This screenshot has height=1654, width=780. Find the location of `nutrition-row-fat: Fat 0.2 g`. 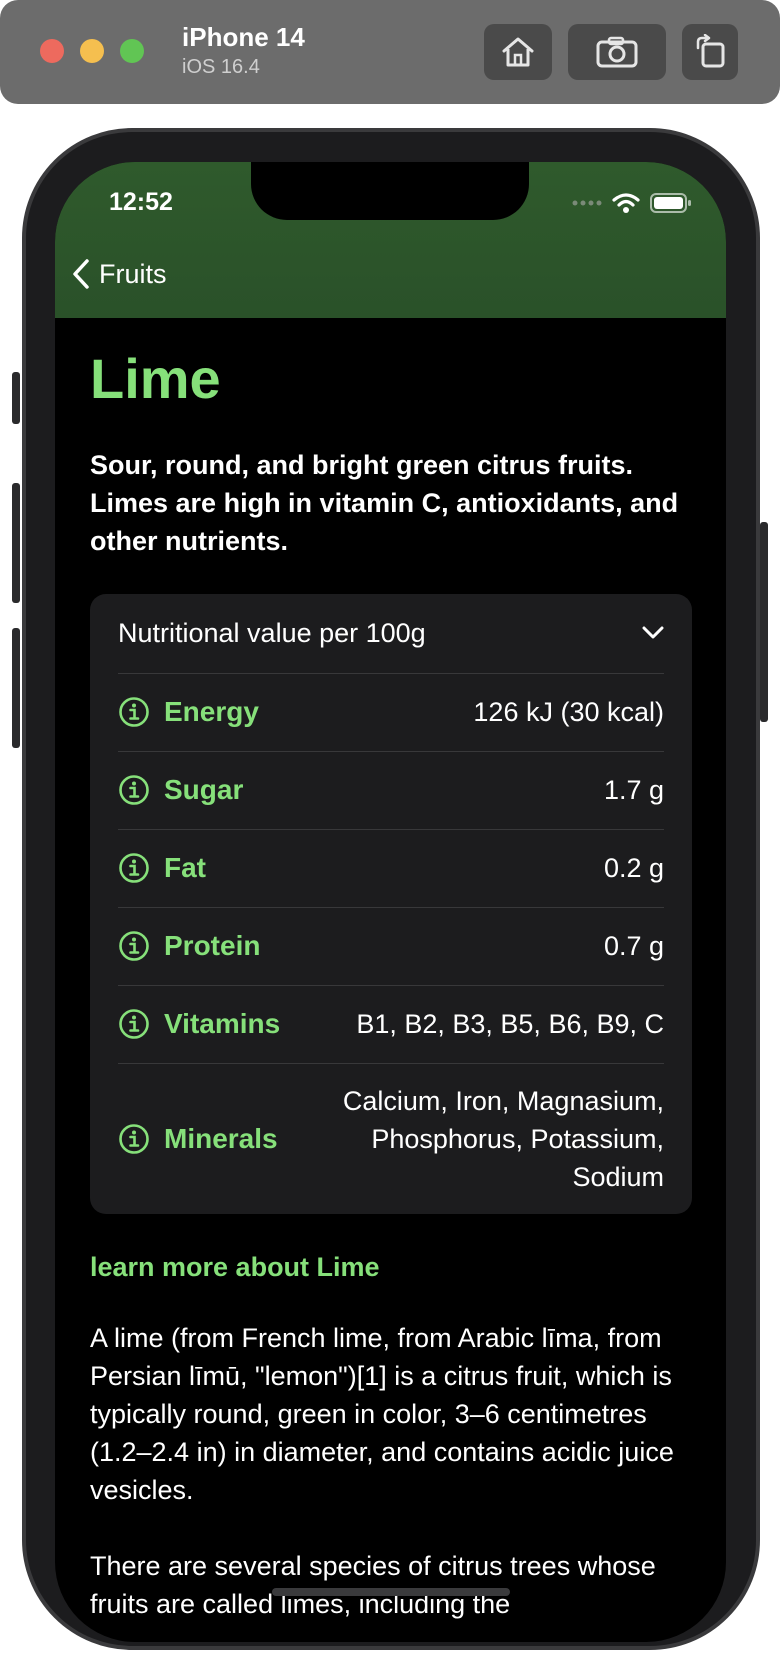

nutrition-row-fat: Fat 0.2 g is located at coordinates (391, 869).